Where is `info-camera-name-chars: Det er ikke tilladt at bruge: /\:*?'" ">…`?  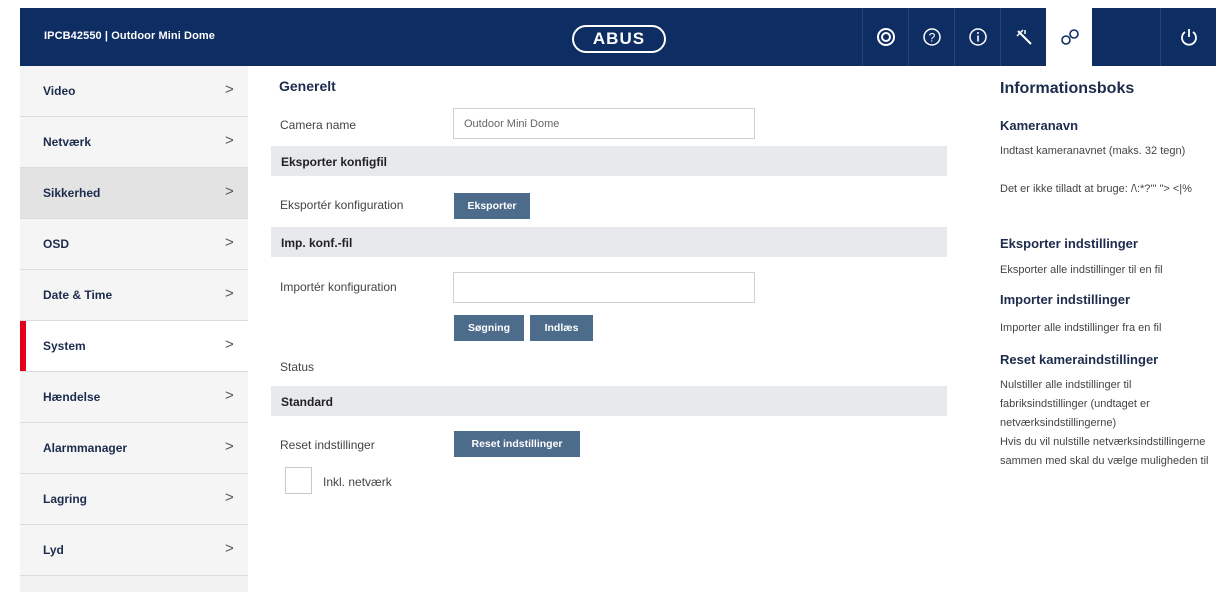
info-camera-name-chars: Det er ikke tilladt at bruge: /\:*?'" ">… is located at coordinates (1096, 189).